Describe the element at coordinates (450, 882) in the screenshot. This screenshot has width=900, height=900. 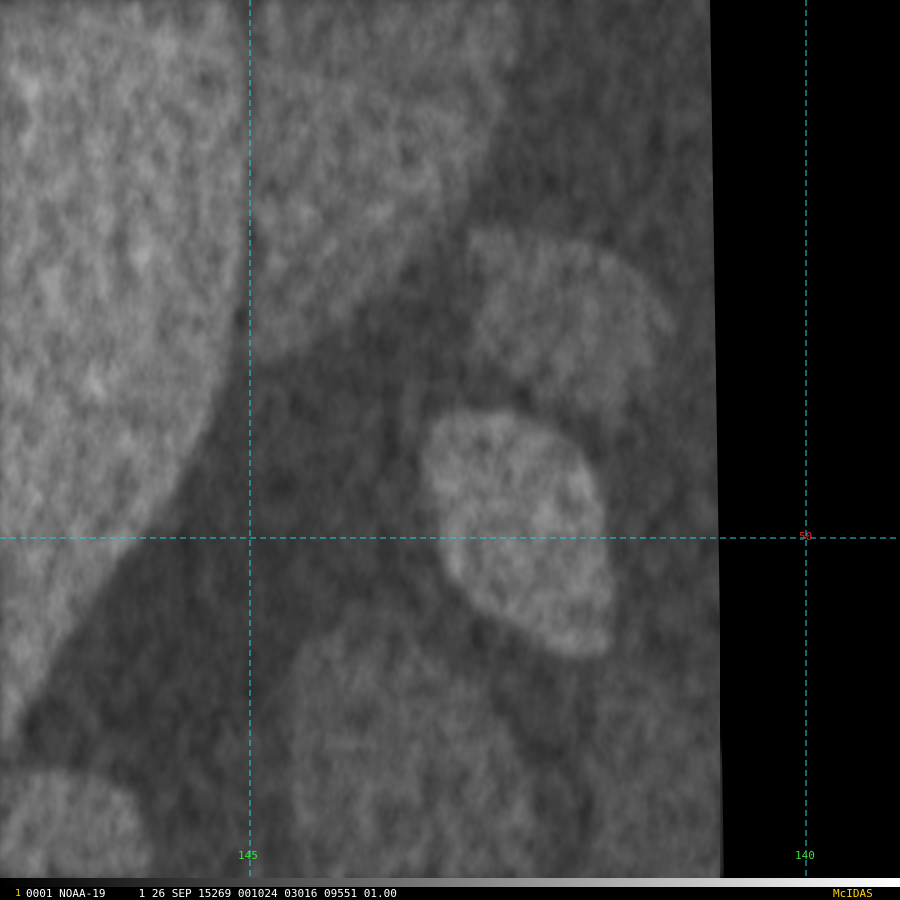
I see `grayscale-calibration-bar` at that location.